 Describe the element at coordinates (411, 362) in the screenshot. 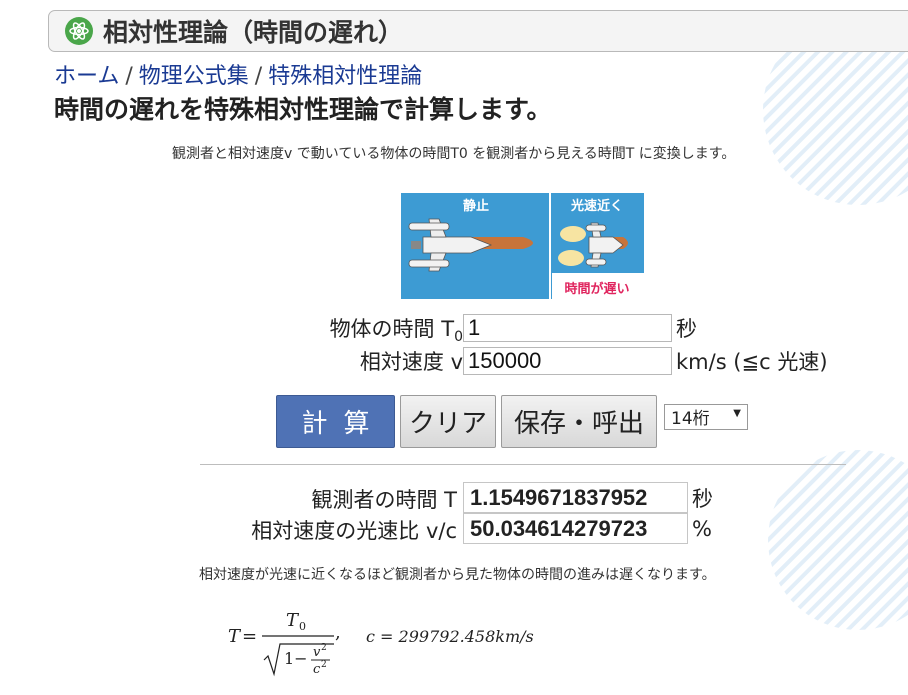

I see `v-label: 相対速度 v` at that location.